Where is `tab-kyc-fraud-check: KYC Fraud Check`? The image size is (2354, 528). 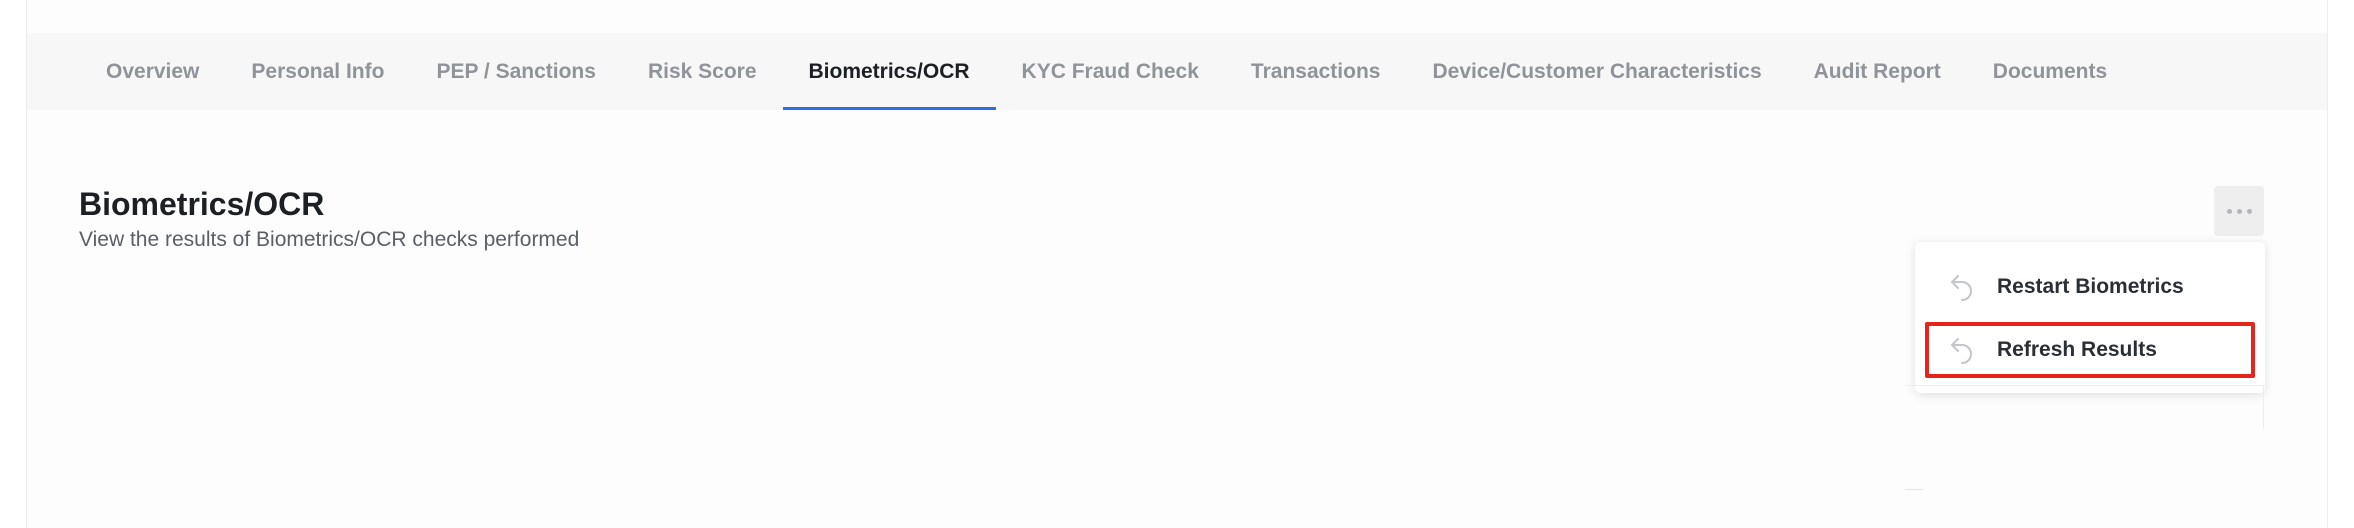 tab-kyc-fraud-check: KYC Fraud Check is located at coordinates (1110, 71).